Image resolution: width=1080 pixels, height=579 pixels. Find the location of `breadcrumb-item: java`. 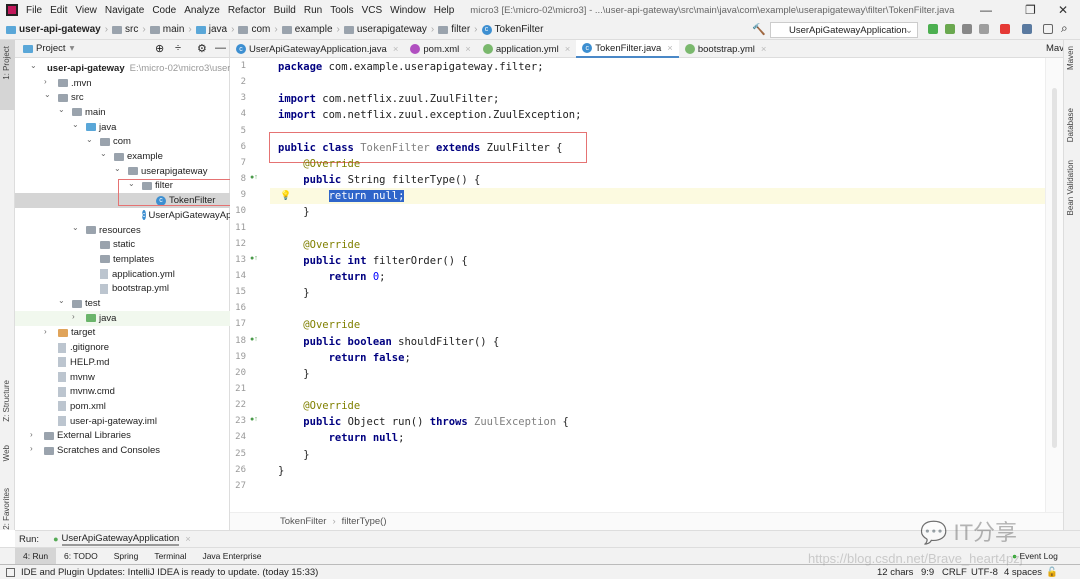

breadcrumb-item: java is located at coordinates (211, 29).